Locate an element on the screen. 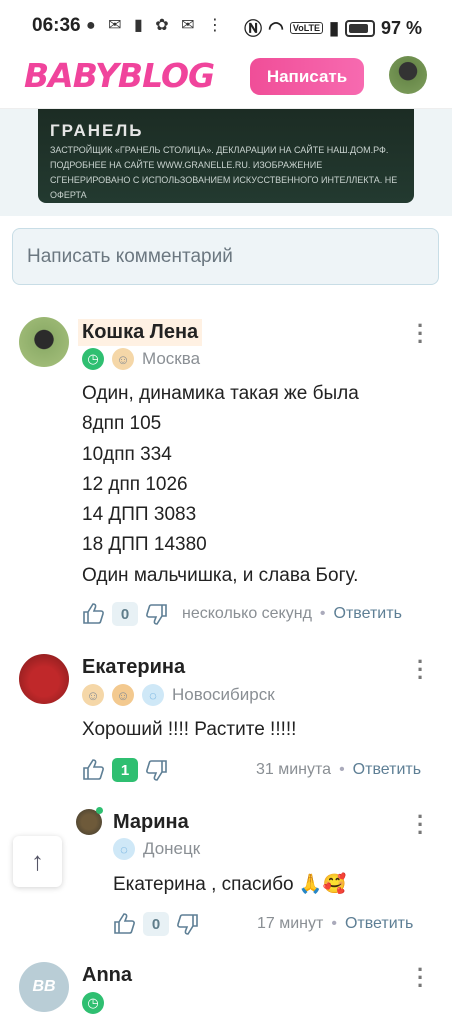  nfc-icon: Ⓝ is located at coordinates (253, 29).